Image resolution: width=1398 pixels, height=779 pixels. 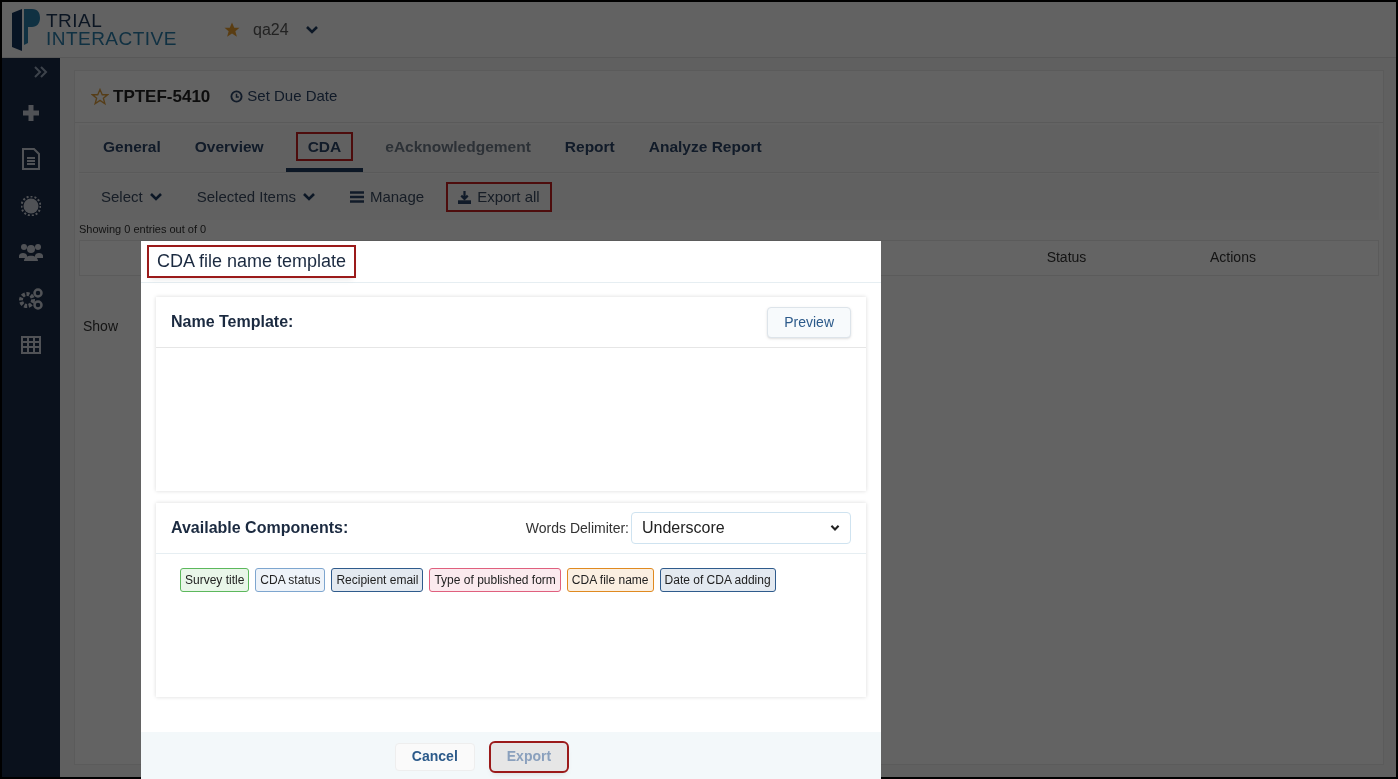 I want to click on footer-text: Show, so click(x=101, y=326).